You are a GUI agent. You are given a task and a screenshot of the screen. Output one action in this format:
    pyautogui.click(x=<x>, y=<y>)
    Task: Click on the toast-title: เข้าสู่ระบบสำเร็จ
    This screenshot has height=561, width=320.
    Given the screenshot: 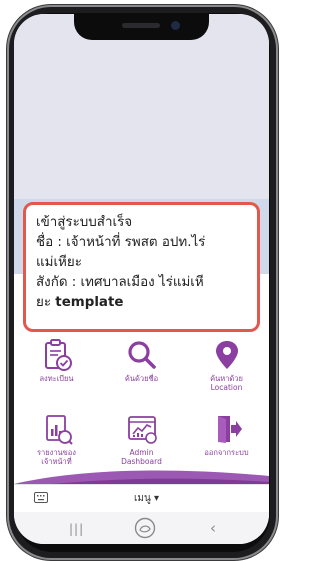 What is the action you would take?
    pyautogui.click(x=84, y=222)
    